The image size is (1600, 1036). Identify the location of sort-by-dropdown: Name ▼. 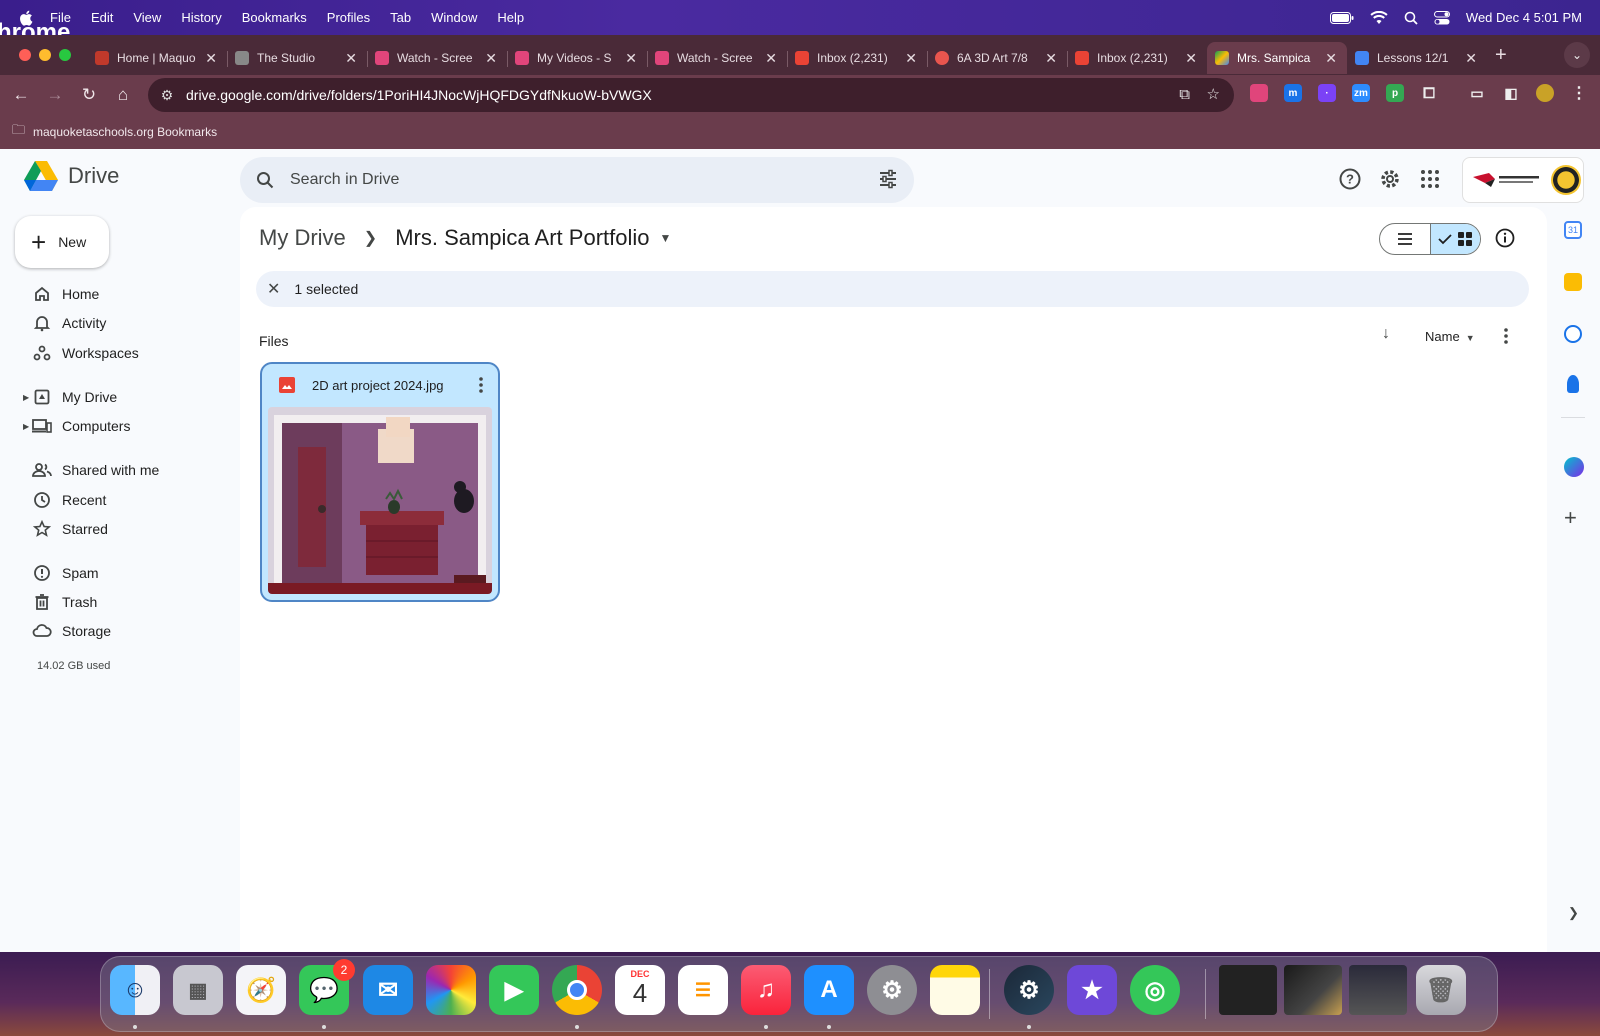
(1450, 336).